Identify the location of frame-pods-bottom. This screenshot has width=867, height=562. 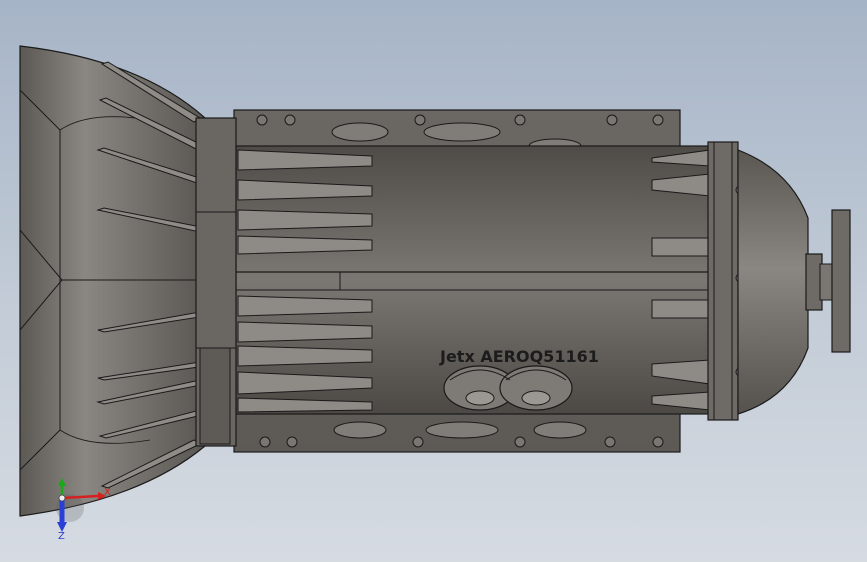
(460, 430).